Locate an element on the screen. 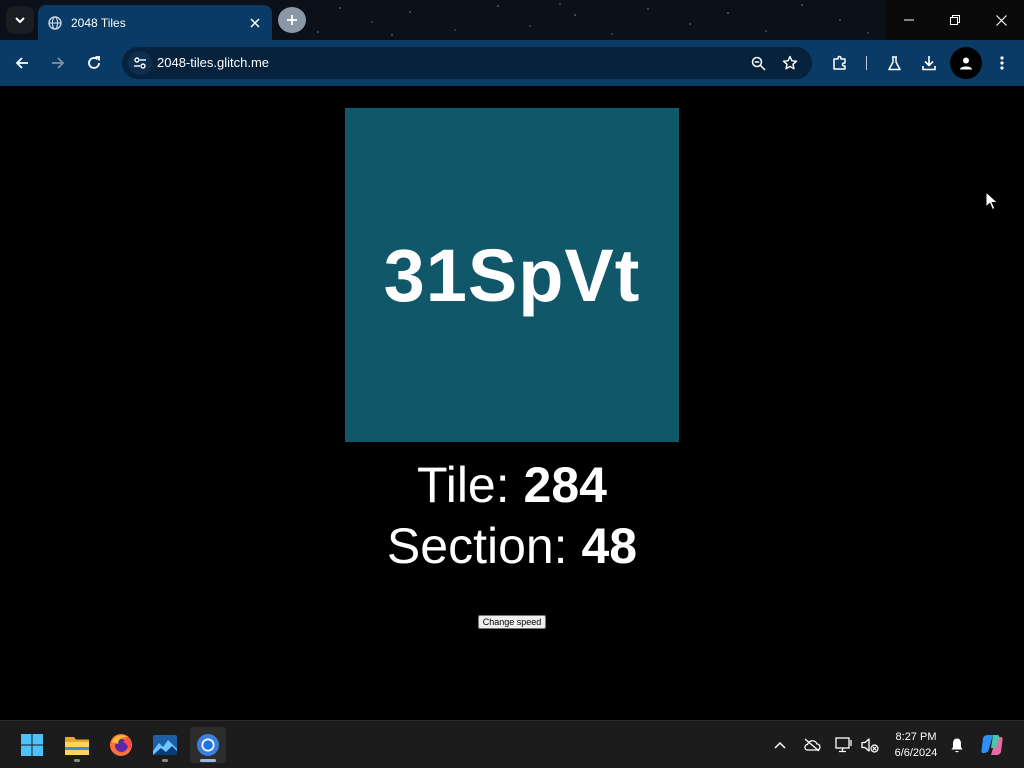  star-icon is located at coordinates (790, 62).